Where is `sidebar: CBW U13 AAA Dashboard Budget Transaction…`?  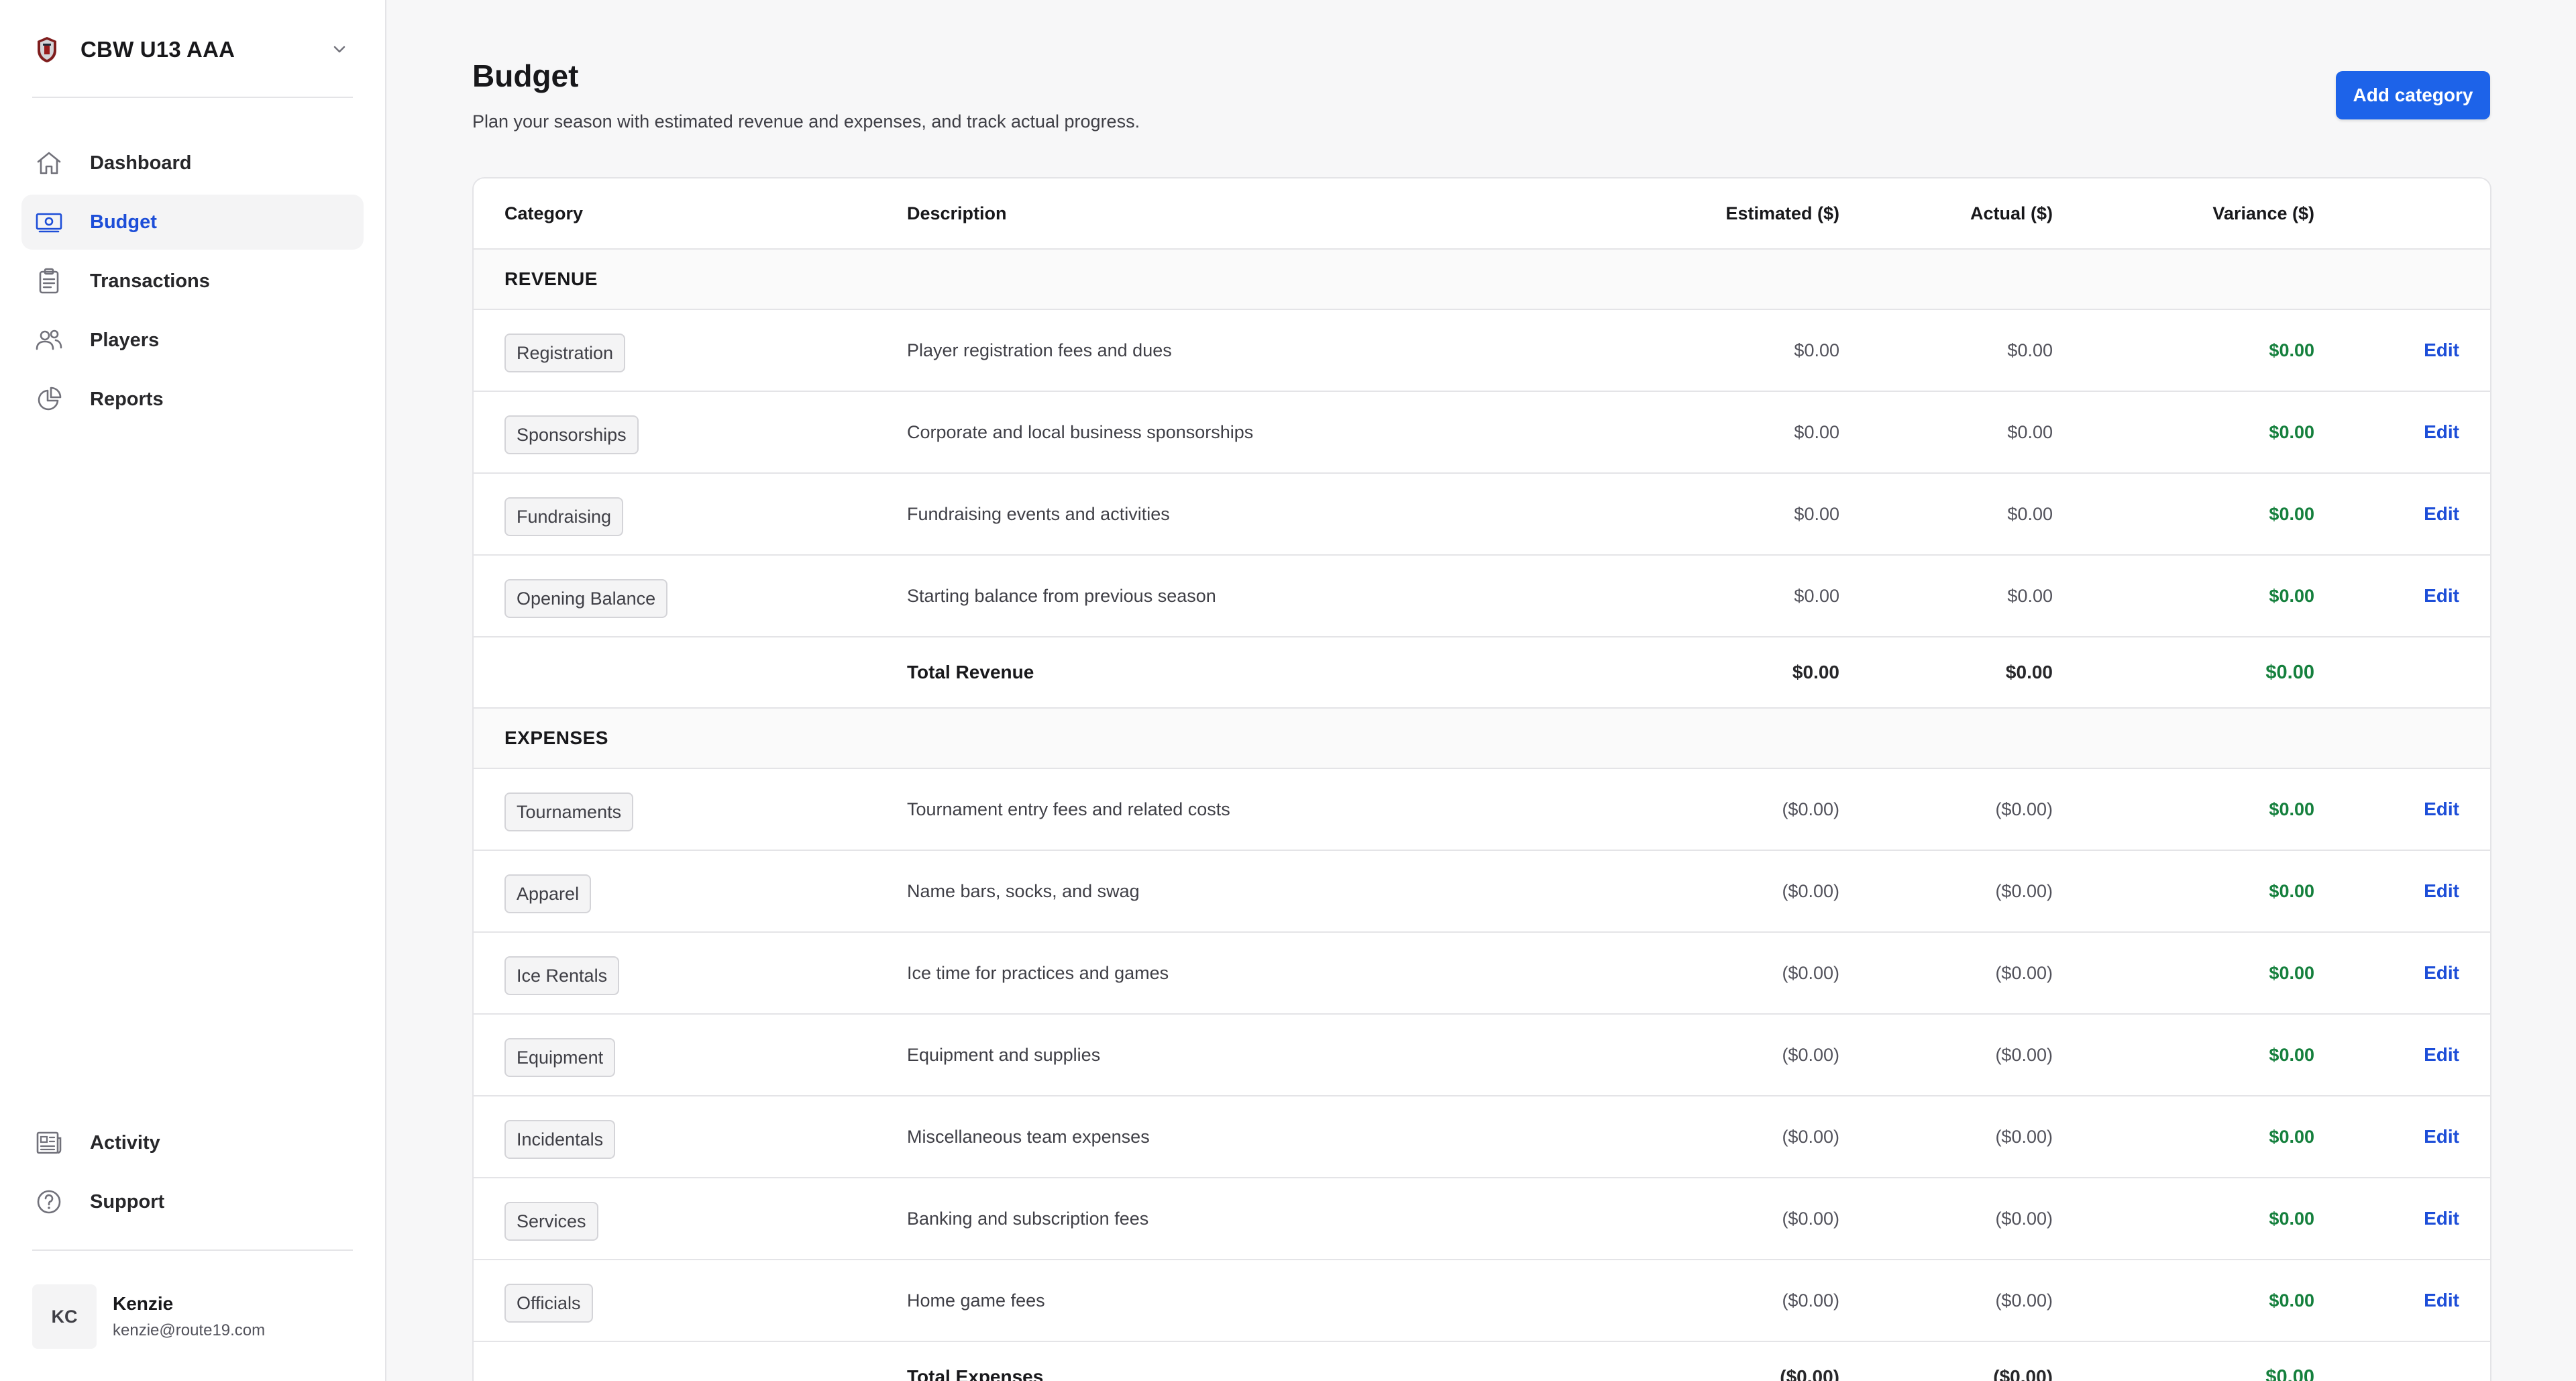
sidebar: CBW U13 AAA Dashboard Budget Transaction… is located at coordinates (193, 690).